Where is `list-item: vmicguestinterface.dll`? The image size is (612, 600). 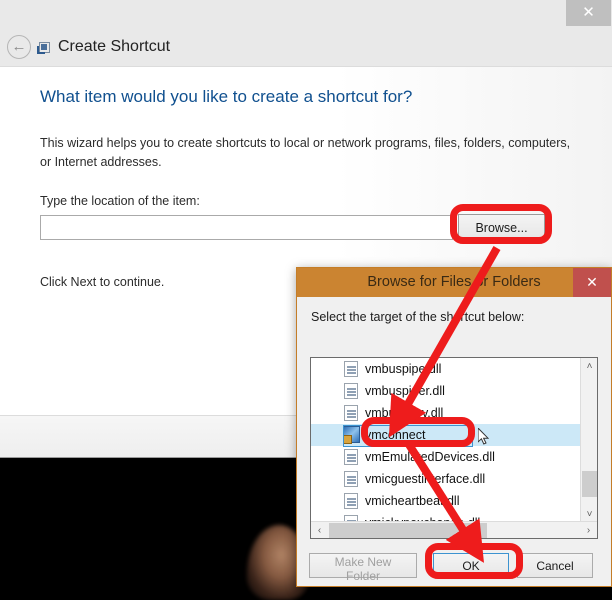
list-item: vmicguestinterface.dll is located at coordinates (445, 479).